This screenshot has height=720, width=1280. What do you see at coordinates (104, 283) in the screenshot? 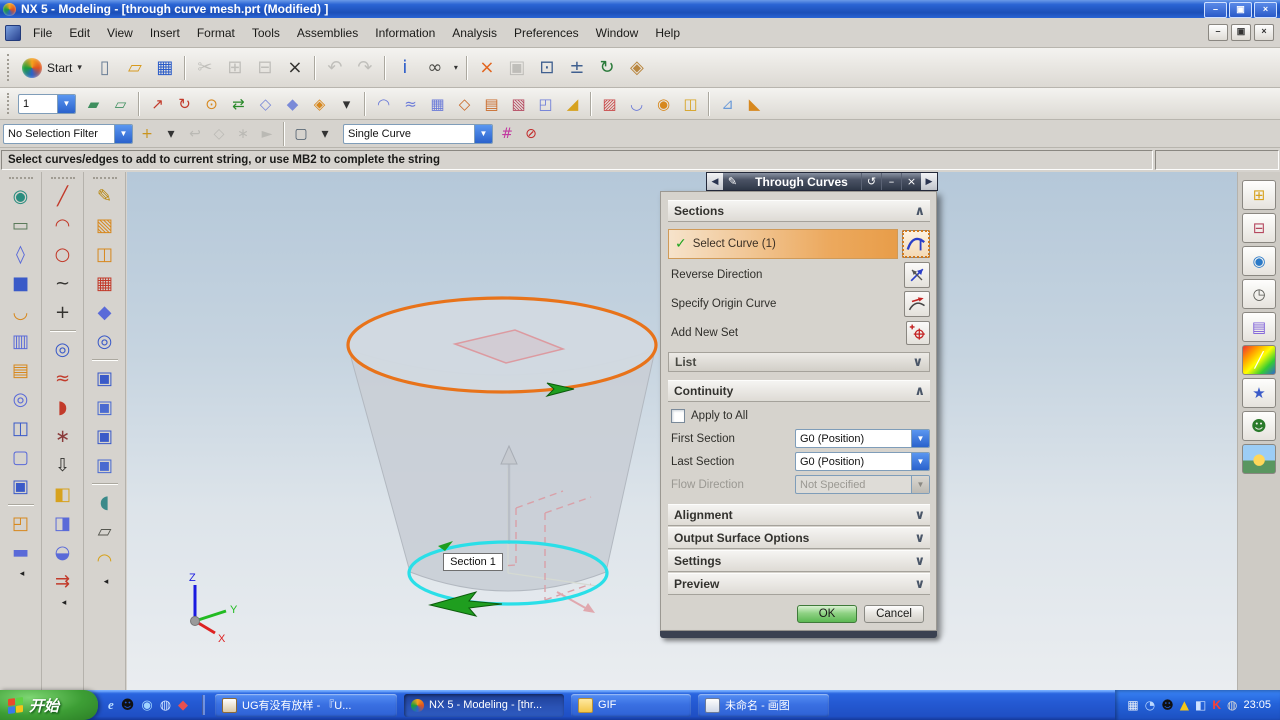
I see `mesh-surface-icon: ▦` at bounding box center [104, 283].